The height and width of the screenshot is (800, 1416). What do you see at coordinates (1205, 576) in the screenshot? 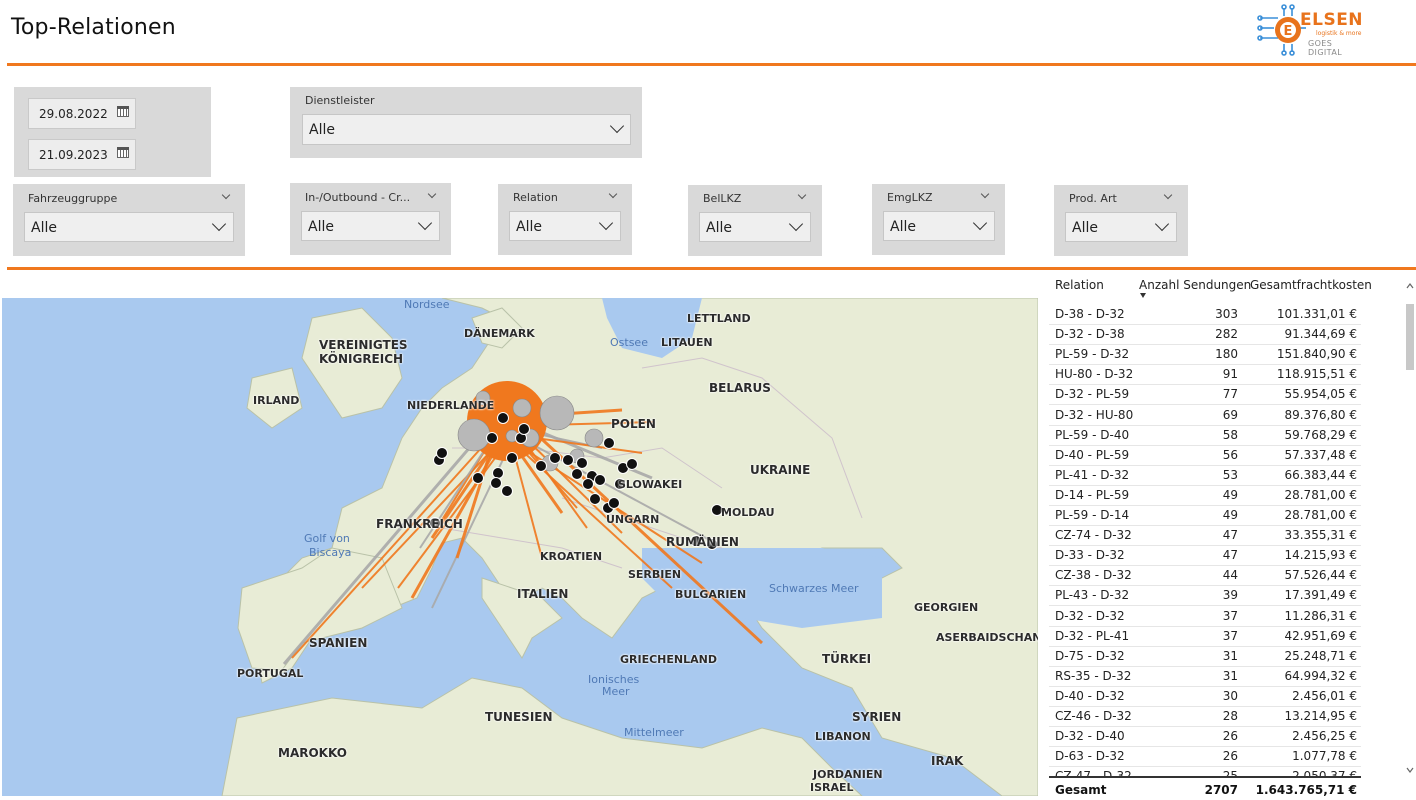
I see `table-row: CZ-38 - D-32 44 57.526,44 €` at bounding box center [1205, 576].